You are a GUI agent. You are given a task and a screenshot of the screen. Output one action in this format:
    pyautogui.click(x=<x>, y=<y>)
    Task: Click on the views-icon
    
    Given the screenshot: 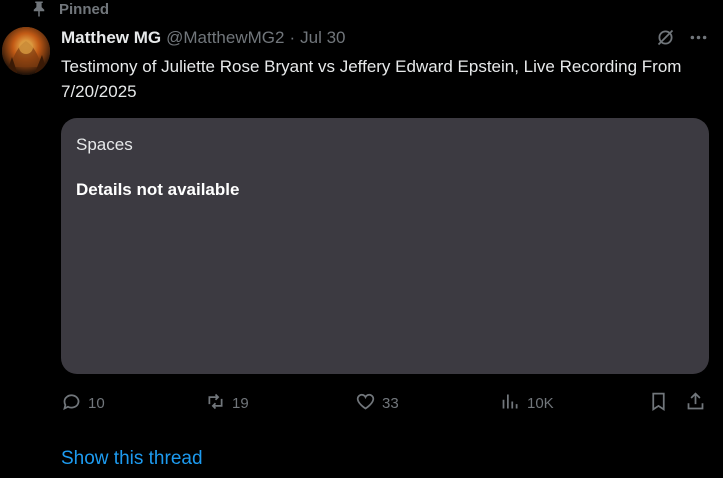 What is the action you would take?
    pyautogui.click(x=510, y=403)
    